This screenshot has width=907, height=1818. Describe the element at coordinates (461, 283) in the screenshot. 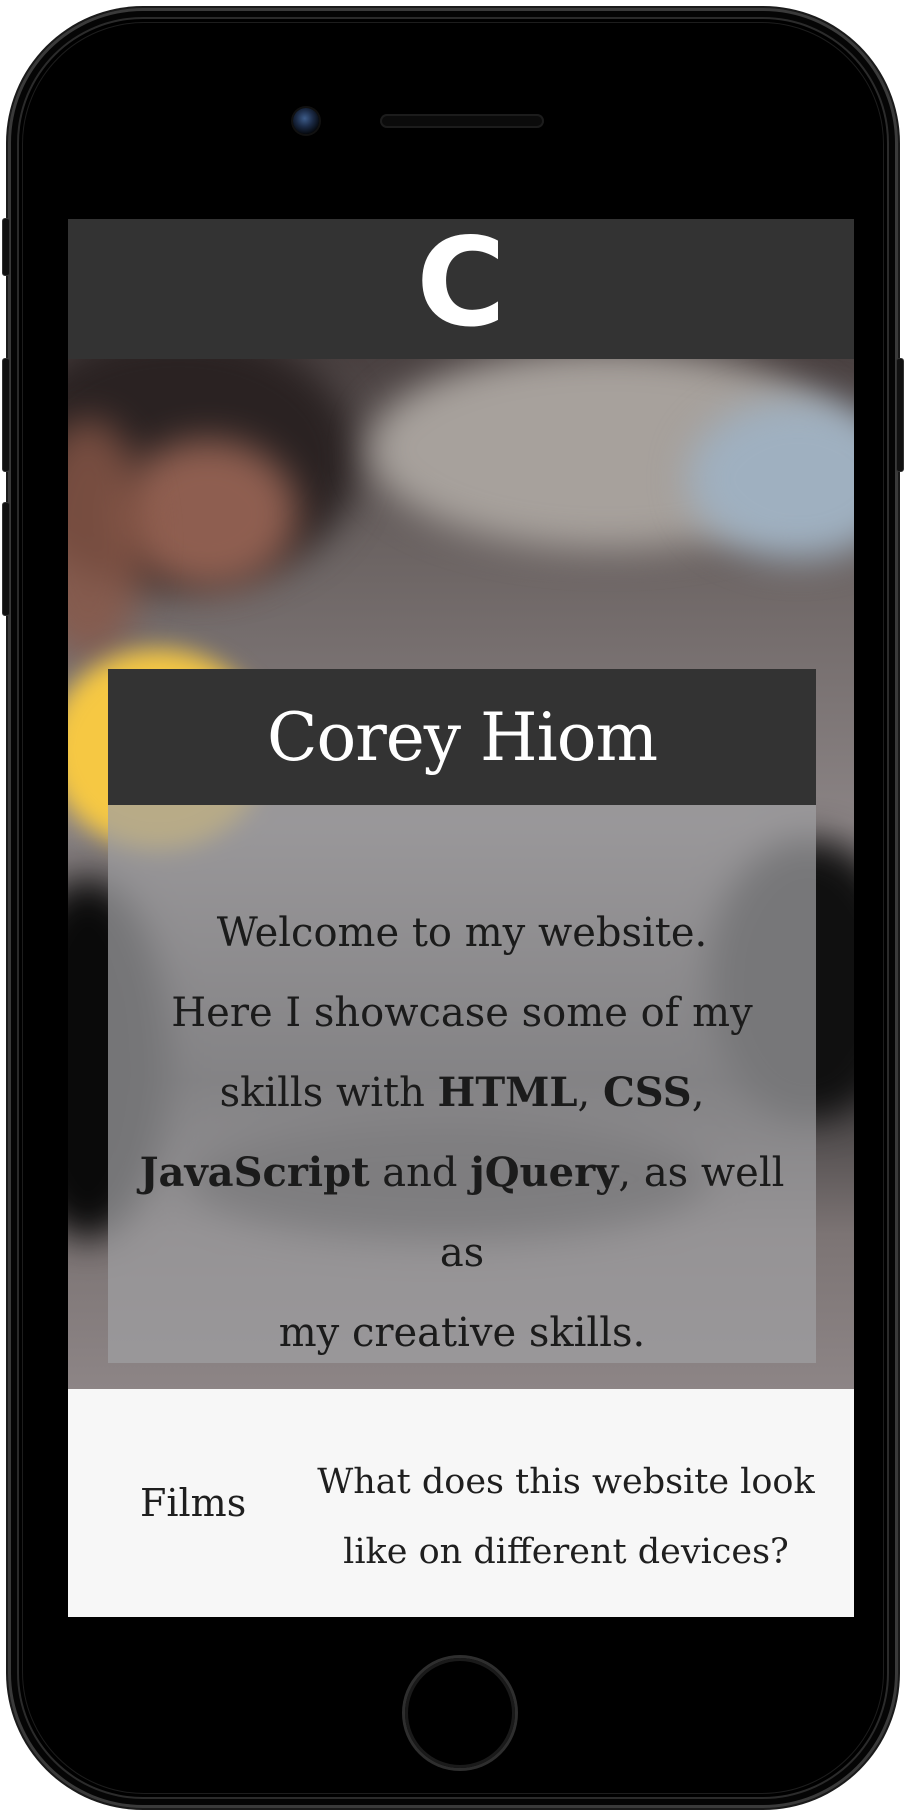

I see `letter-c-logo: C` at that location.